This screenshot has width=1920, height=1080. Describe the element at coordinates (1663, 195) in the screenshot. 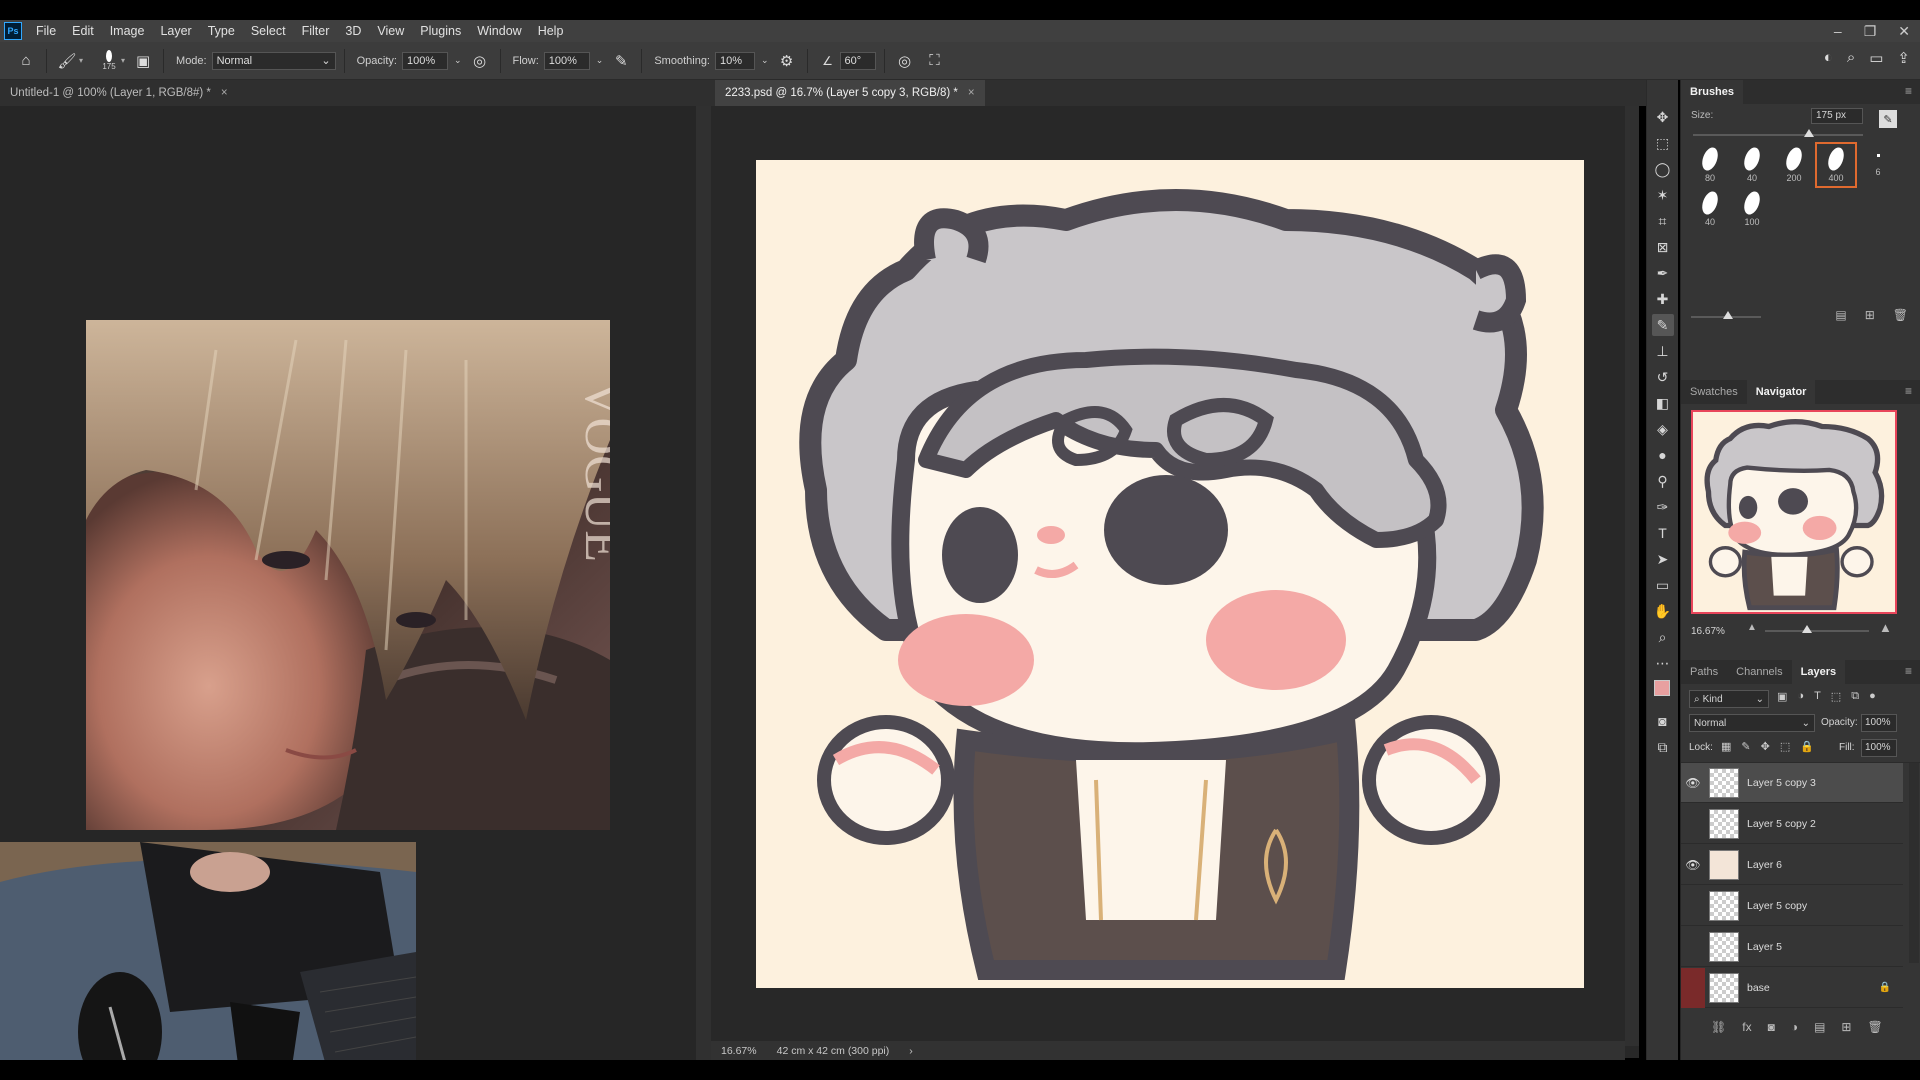

I see `magic-wand-tool-icon: ✶` at that location.